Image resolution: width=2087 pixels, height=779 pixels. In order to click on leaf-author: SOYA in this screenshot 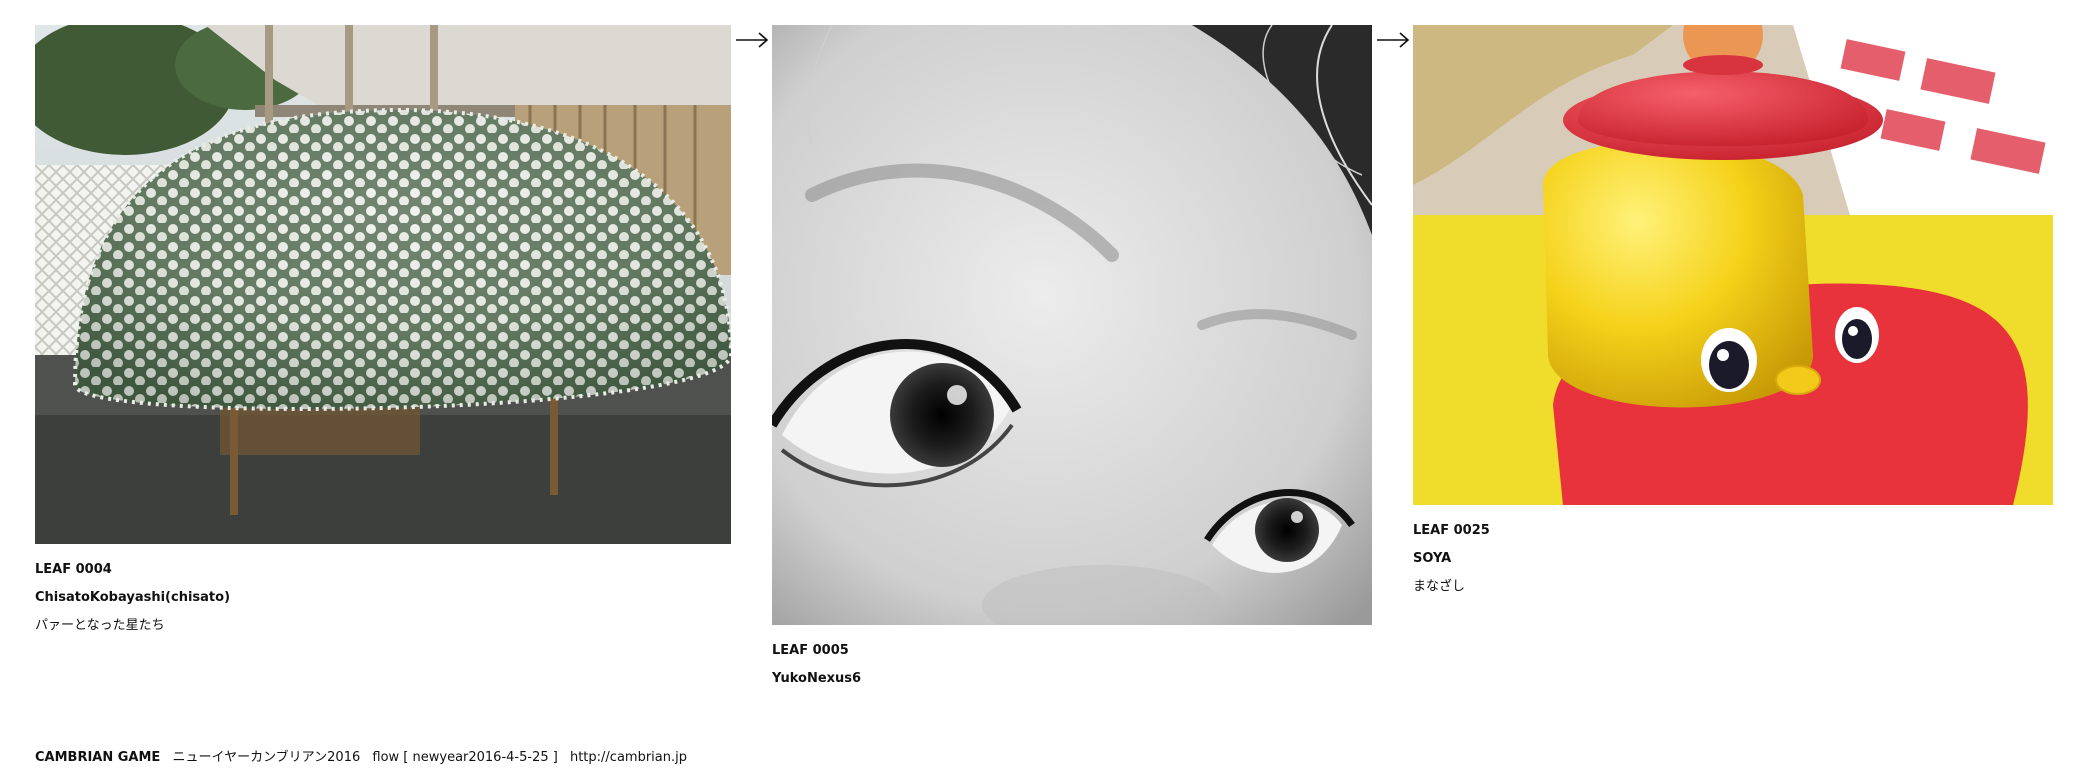, I will do `click(1733, 559)`.